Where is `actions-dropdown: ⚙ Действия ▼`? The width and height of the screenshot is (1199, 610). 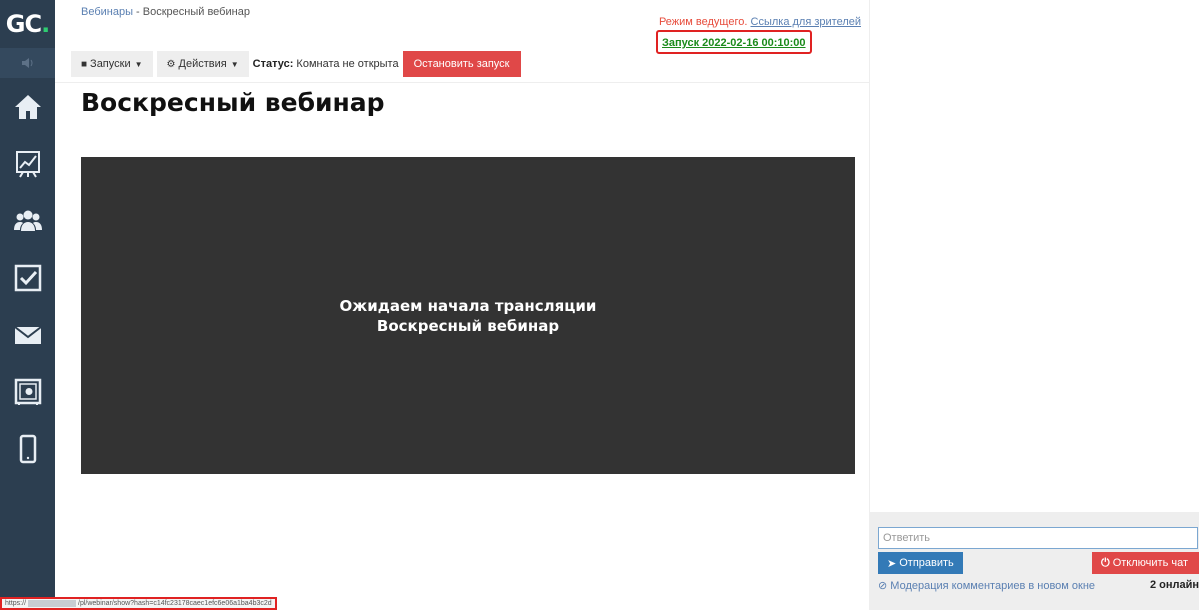
actions-dropdown: ⚙ Действия ▼ is located at coordinates (202, 64).